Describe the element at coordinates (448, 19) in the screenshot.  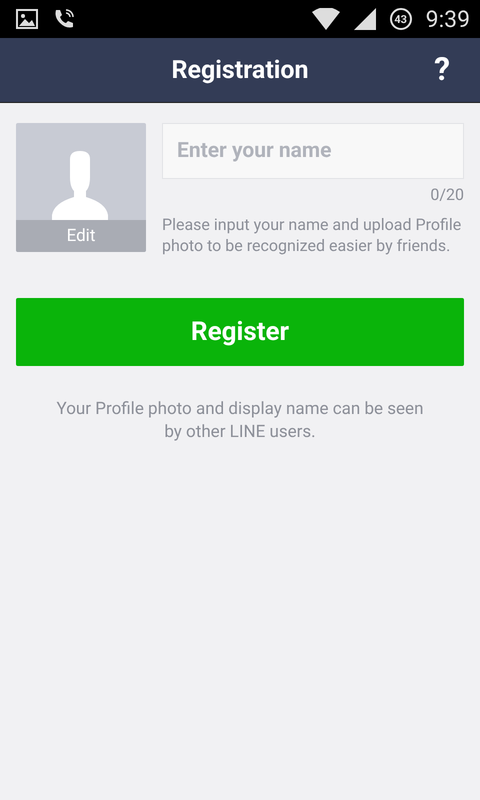
I see `clock: 9:39` at that location.